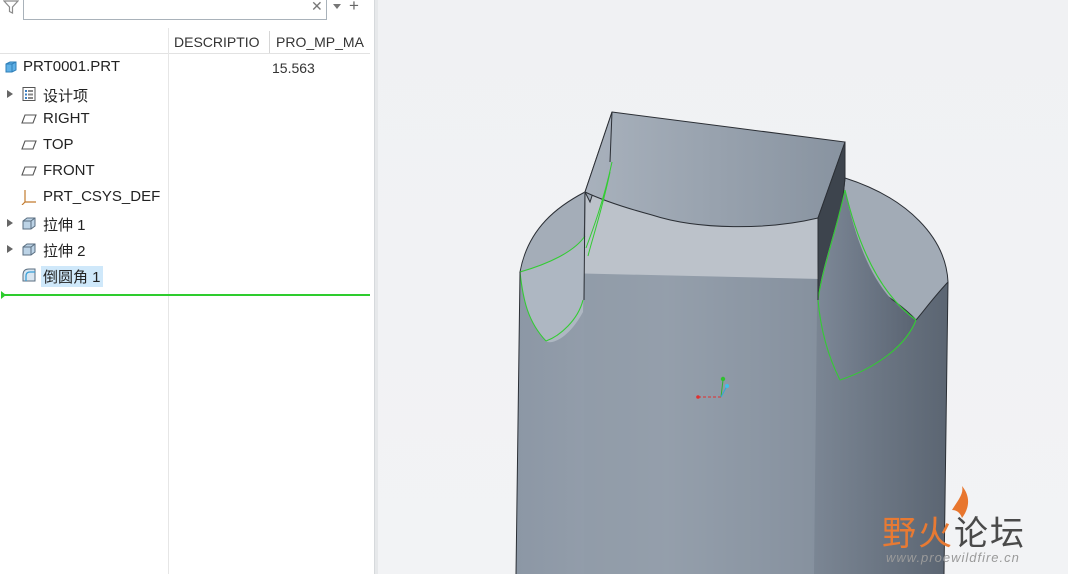 This screenshot has height=574, width=1068. Describe the element at coordinates (66, 118) in the screenshot. I see `tree-item-label: RIGHT` at that location.